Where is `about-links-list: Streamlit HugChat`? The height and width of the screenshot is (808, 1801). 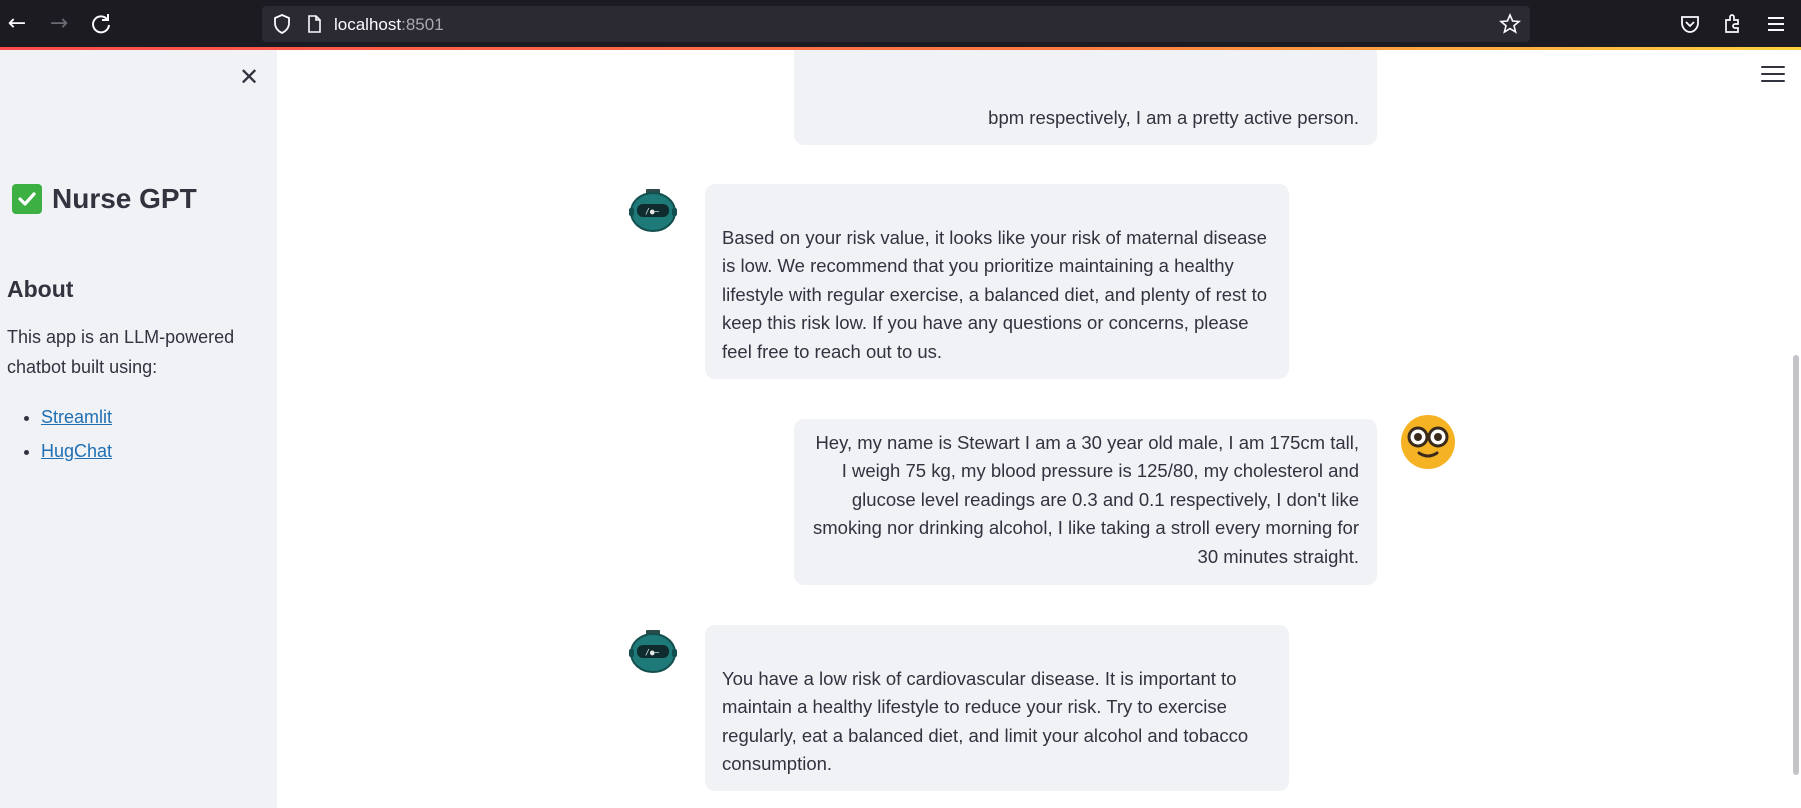
about-links-list: Streamlit HugChat is located at coordinates (56, 436).